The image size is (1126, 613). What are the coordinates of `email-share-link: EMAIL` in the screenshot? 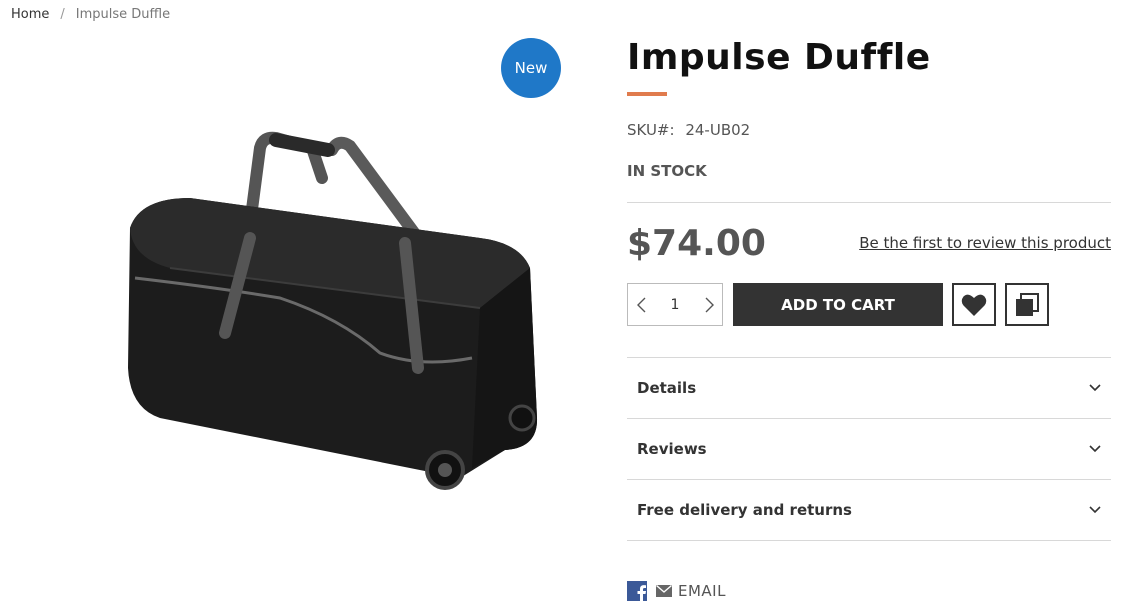 It's located at (702, 591).